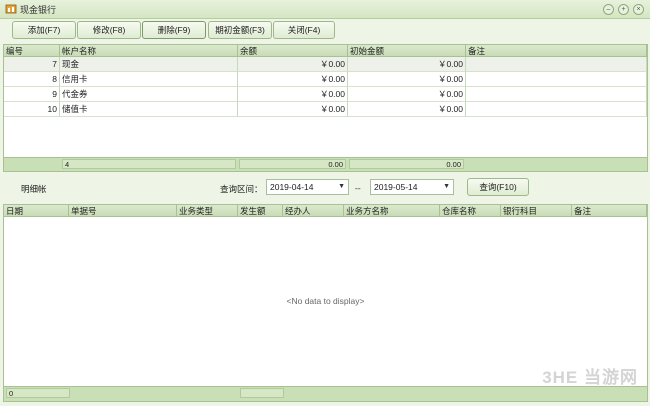  What do you see at coordinates (623, 9) in the screenshot?
I see `maximize-icon: +` at bounding box center [623, 9].